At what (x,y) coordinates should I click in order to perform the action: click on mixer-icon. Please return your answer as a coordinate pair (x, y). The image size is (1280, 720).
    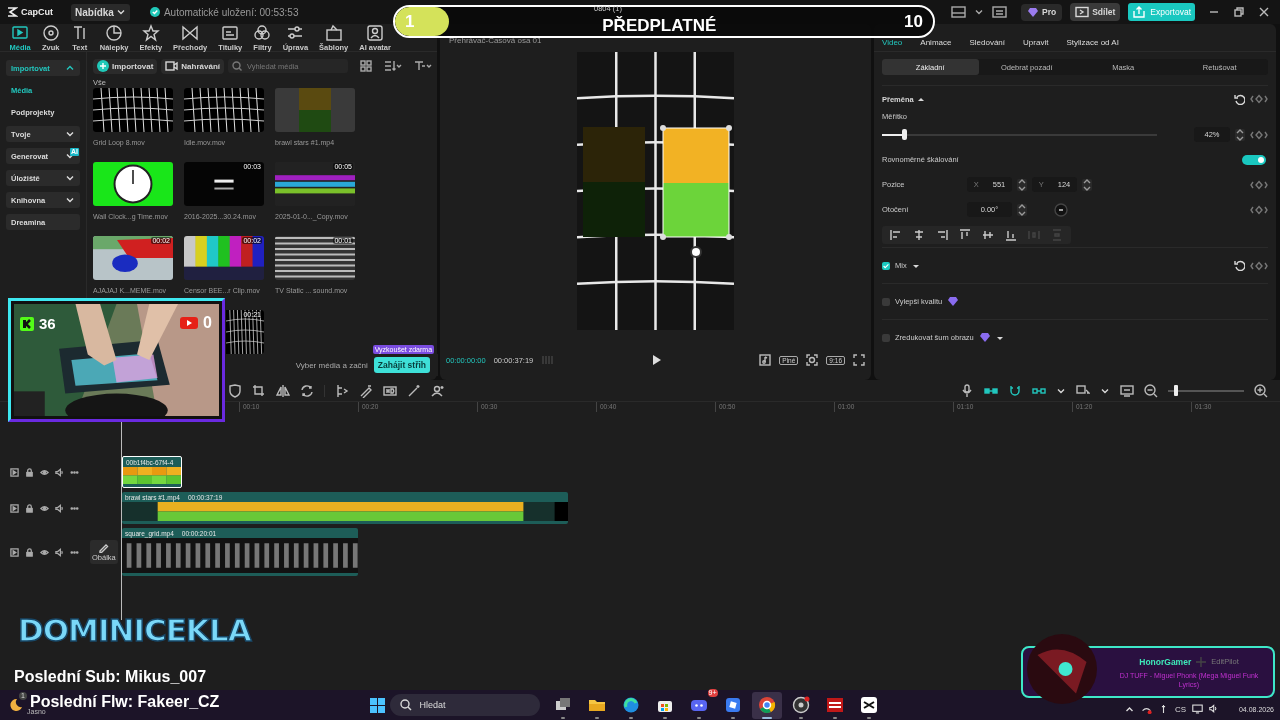
    Looking at the image, I should click on (834, 704).